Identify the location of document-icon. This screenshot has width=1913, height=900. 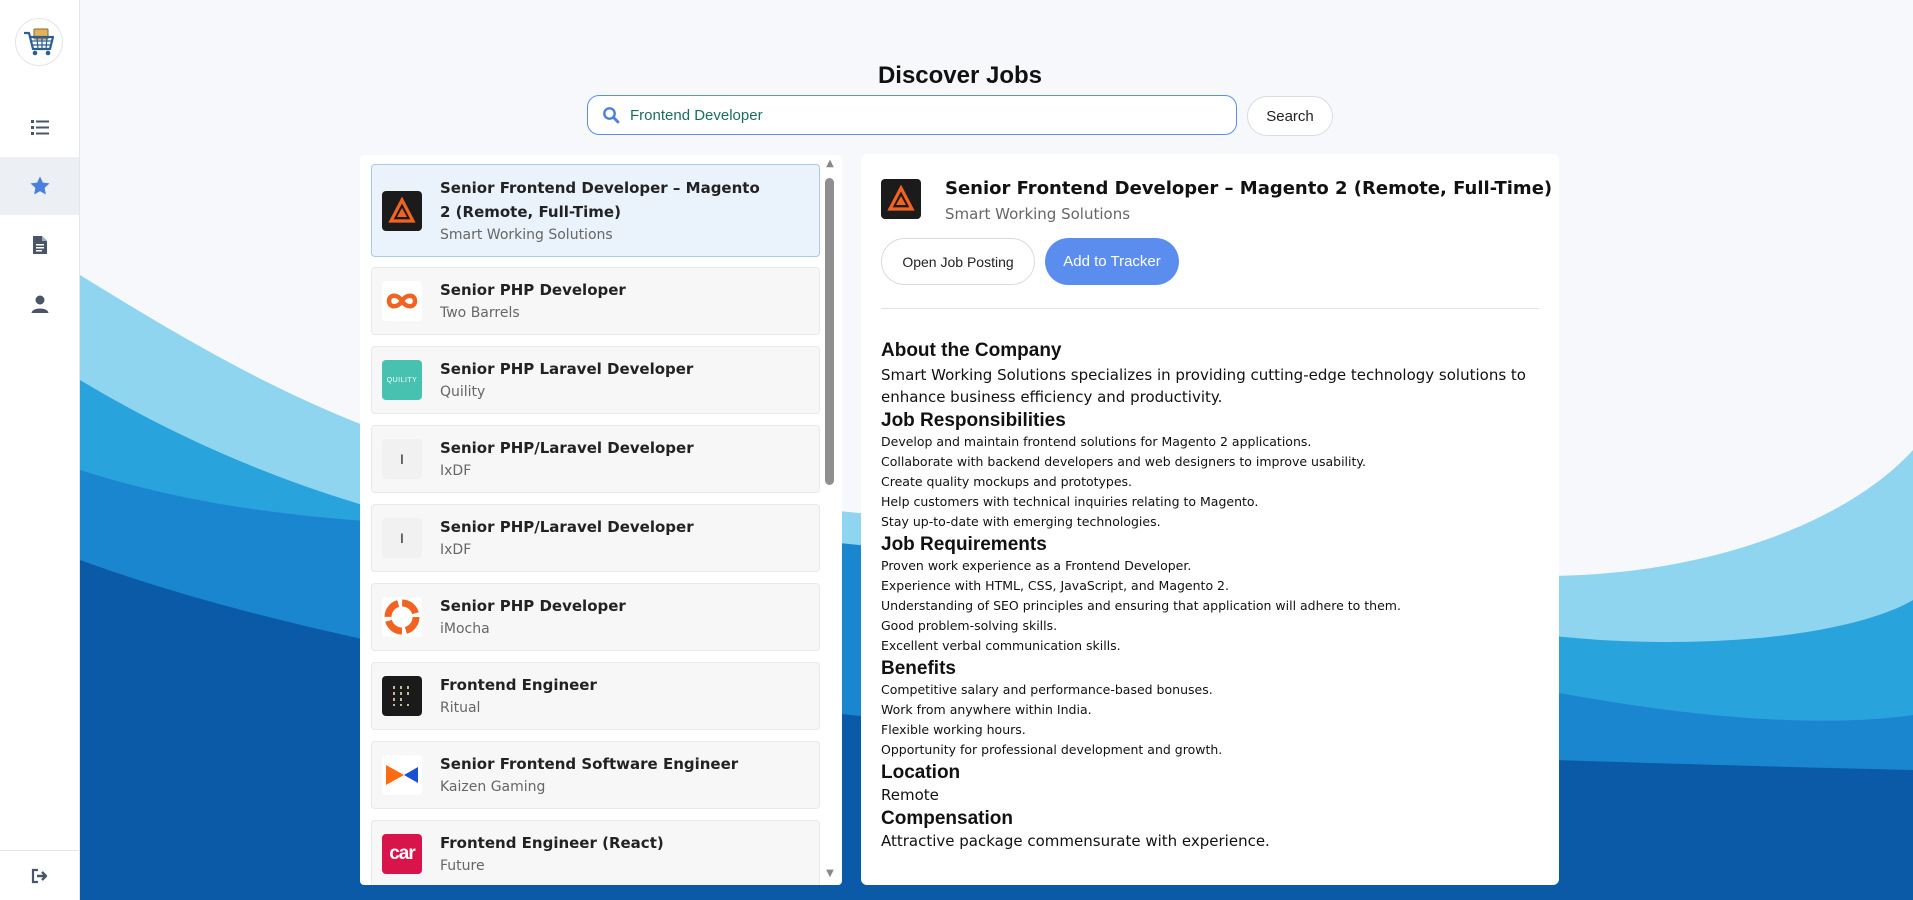
(39, 245).